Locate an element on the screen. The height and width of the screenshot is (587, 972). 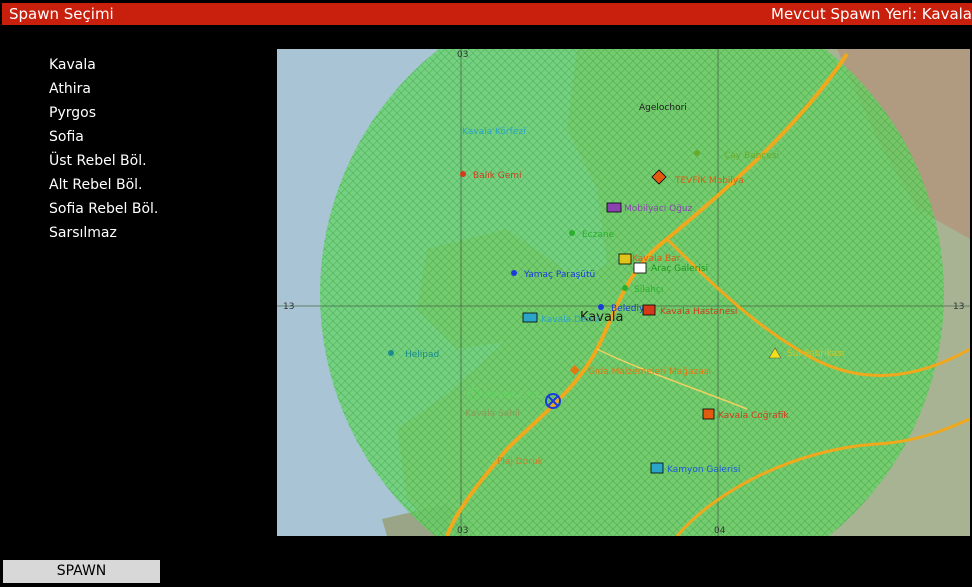
marker-label-yamac-parasutu: Yamaç Paraşütü is located at coordinates (559, 275).